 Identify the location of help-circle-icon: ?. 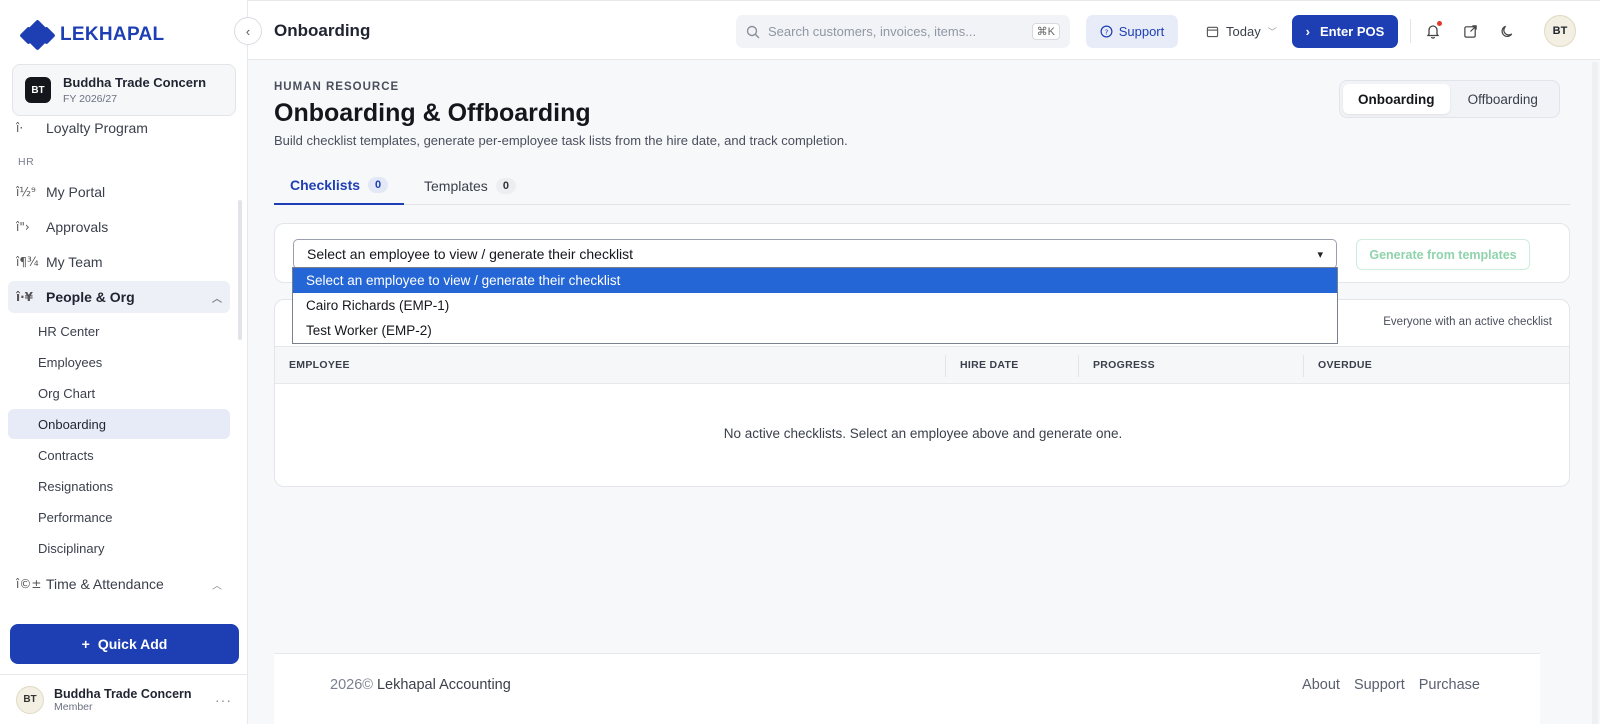
(1106, 31).